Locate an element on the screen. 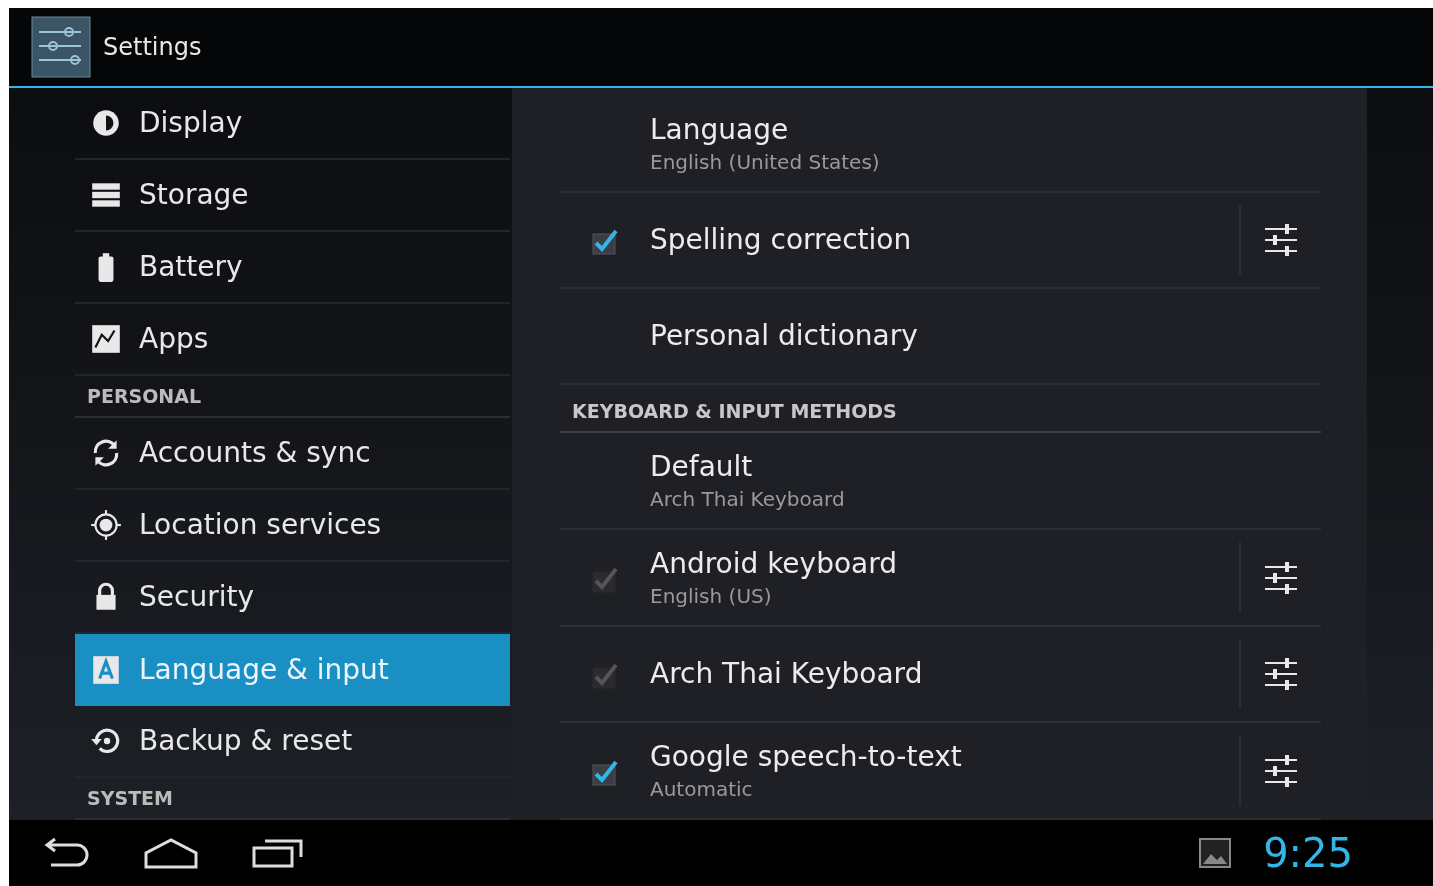 The height and width of the screenshot is (886, 1433). sidebar-item: Display is located at coordinates (292, 124).